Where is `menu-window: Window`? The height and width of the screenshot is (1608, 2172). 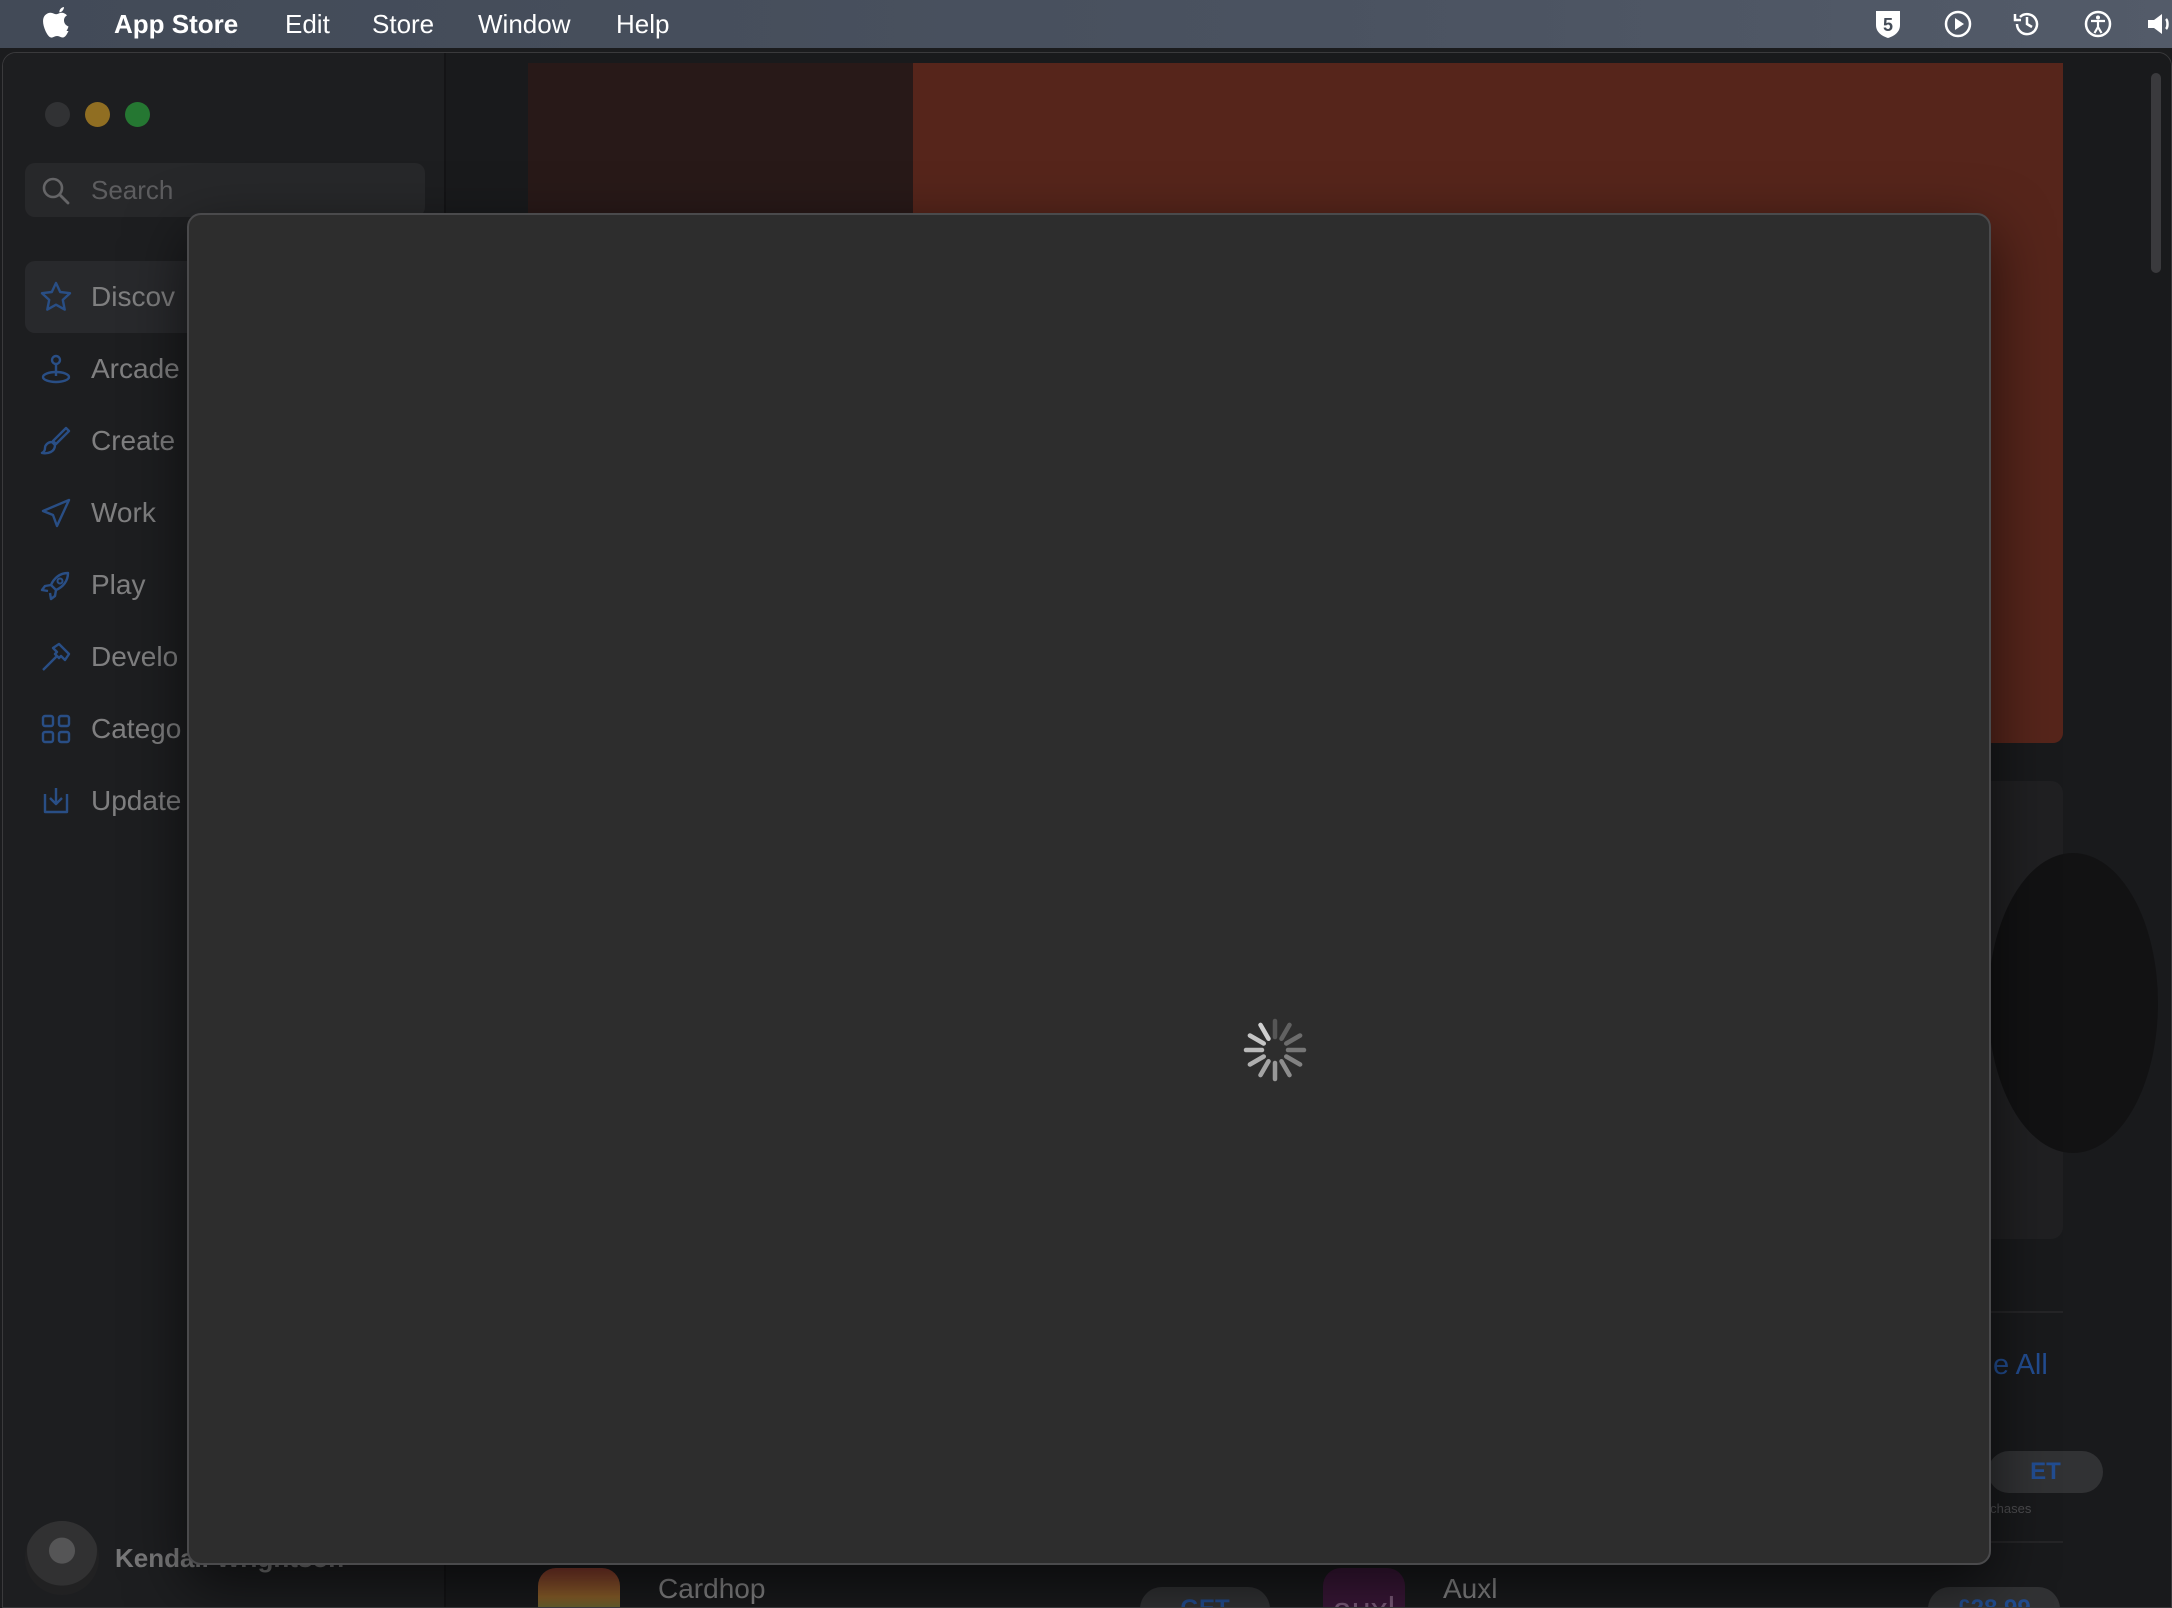 menu-window: Window is located at coordinates (524, 24).